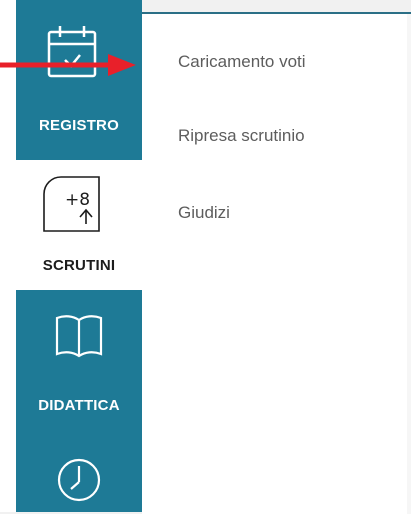 Image resolution: width=411 pixels, height=514 pixels. I want to click on submenu-scrollbar, so click(409, 264).